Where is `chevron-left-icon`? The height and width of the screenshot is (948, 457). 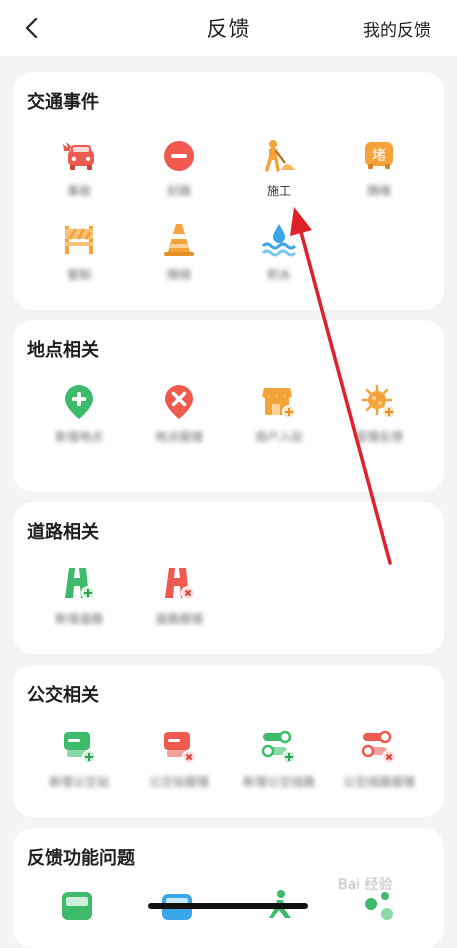 chevron-left-icon is located at coordinates (31, 28).